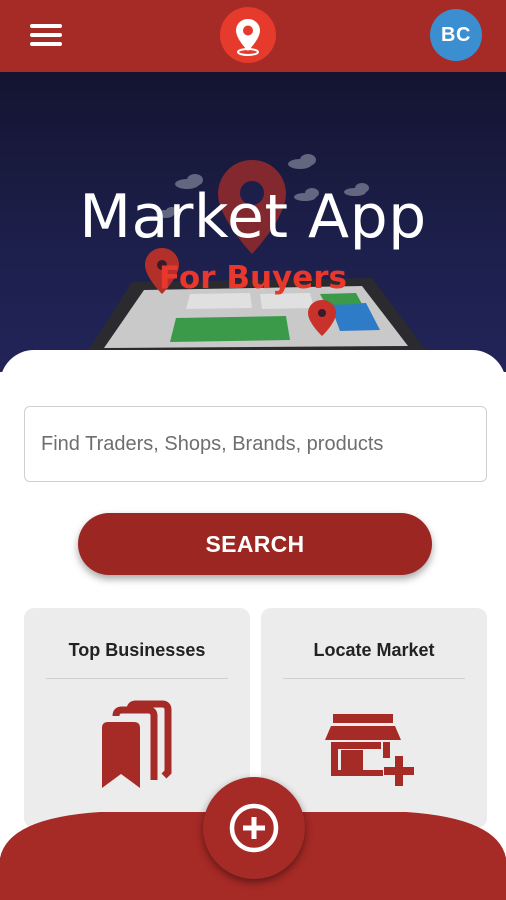 Image resolution: width=506 pixels, height=900 pixels. Describe the element at coordinates (253, 217) in the screenshot. I see `app-title: Market App` at that location.